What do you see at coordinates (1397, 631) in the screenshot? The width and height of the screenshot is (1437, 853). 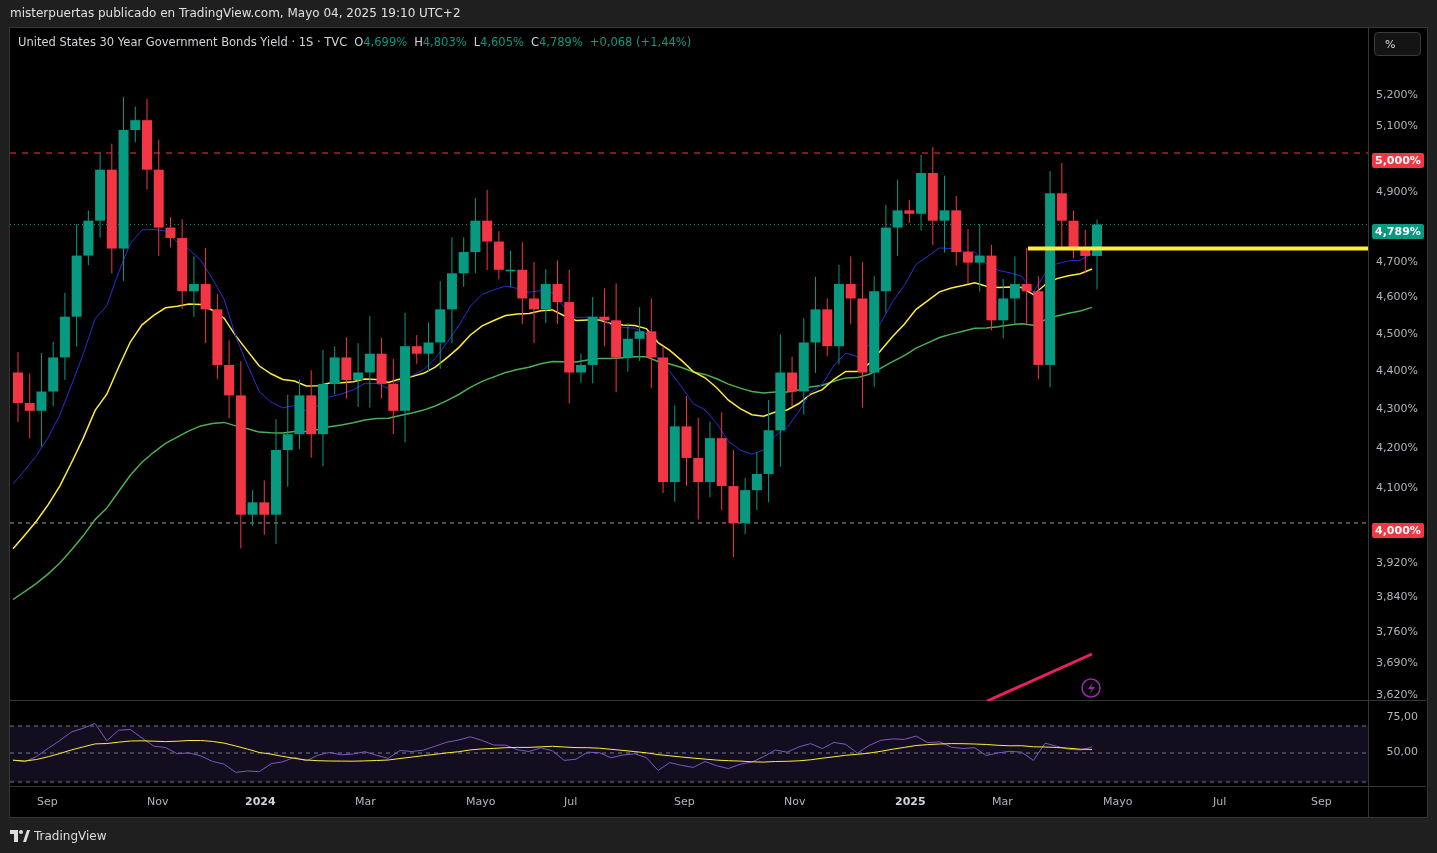 I see `price-label: 3,760%` at bounding box center [1397, 631].